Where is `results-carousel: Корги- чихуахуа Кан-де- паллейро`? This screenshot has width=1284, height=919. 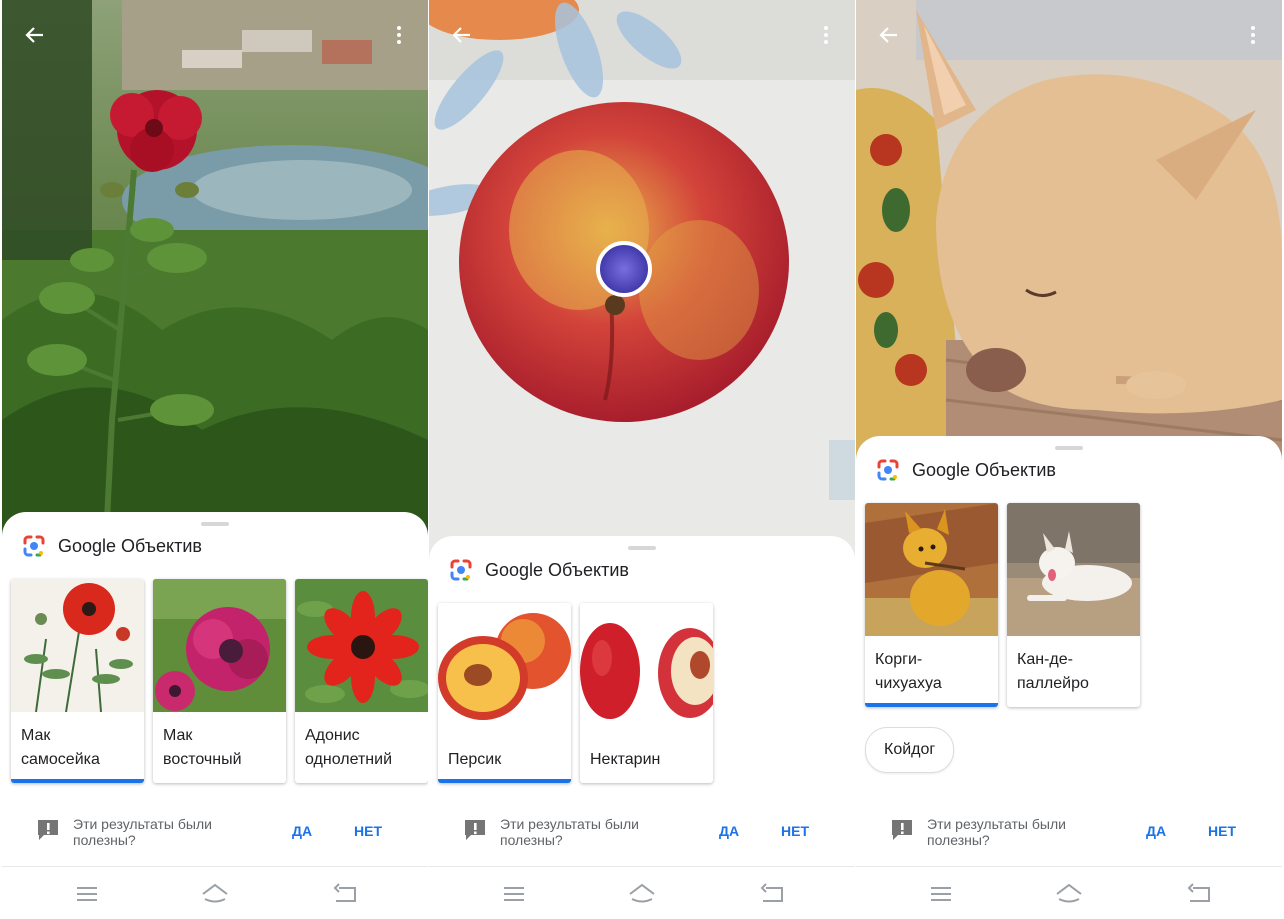
results-carousel: Корги- чихуахуа Кан-де- паллейро is located at coordinates (1002, 605).